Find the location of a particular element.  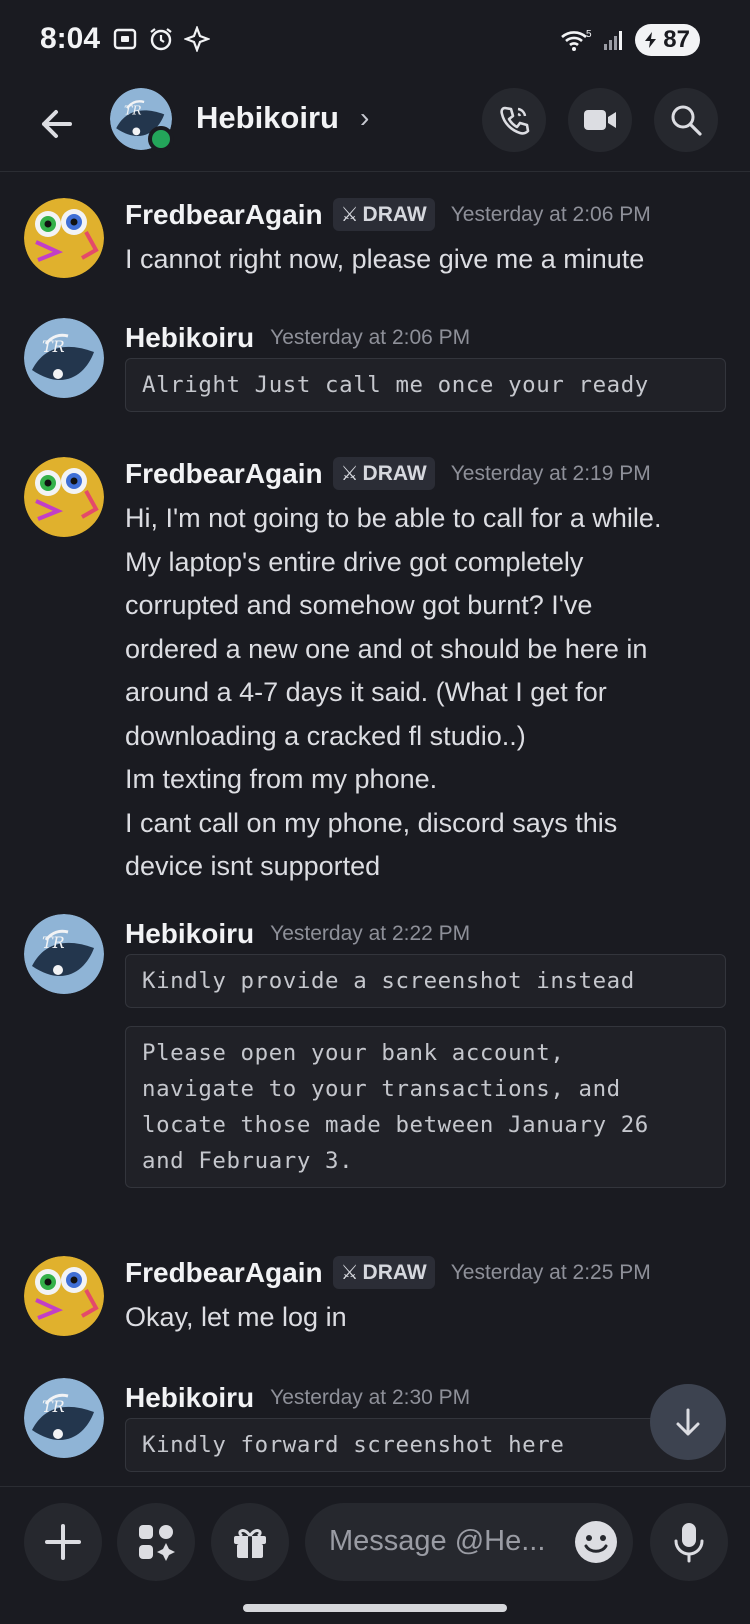

message-meta: FredbearAgain ⚔ DRAW Yesterday at 2:06 PM is located at coordinates (388, 214).